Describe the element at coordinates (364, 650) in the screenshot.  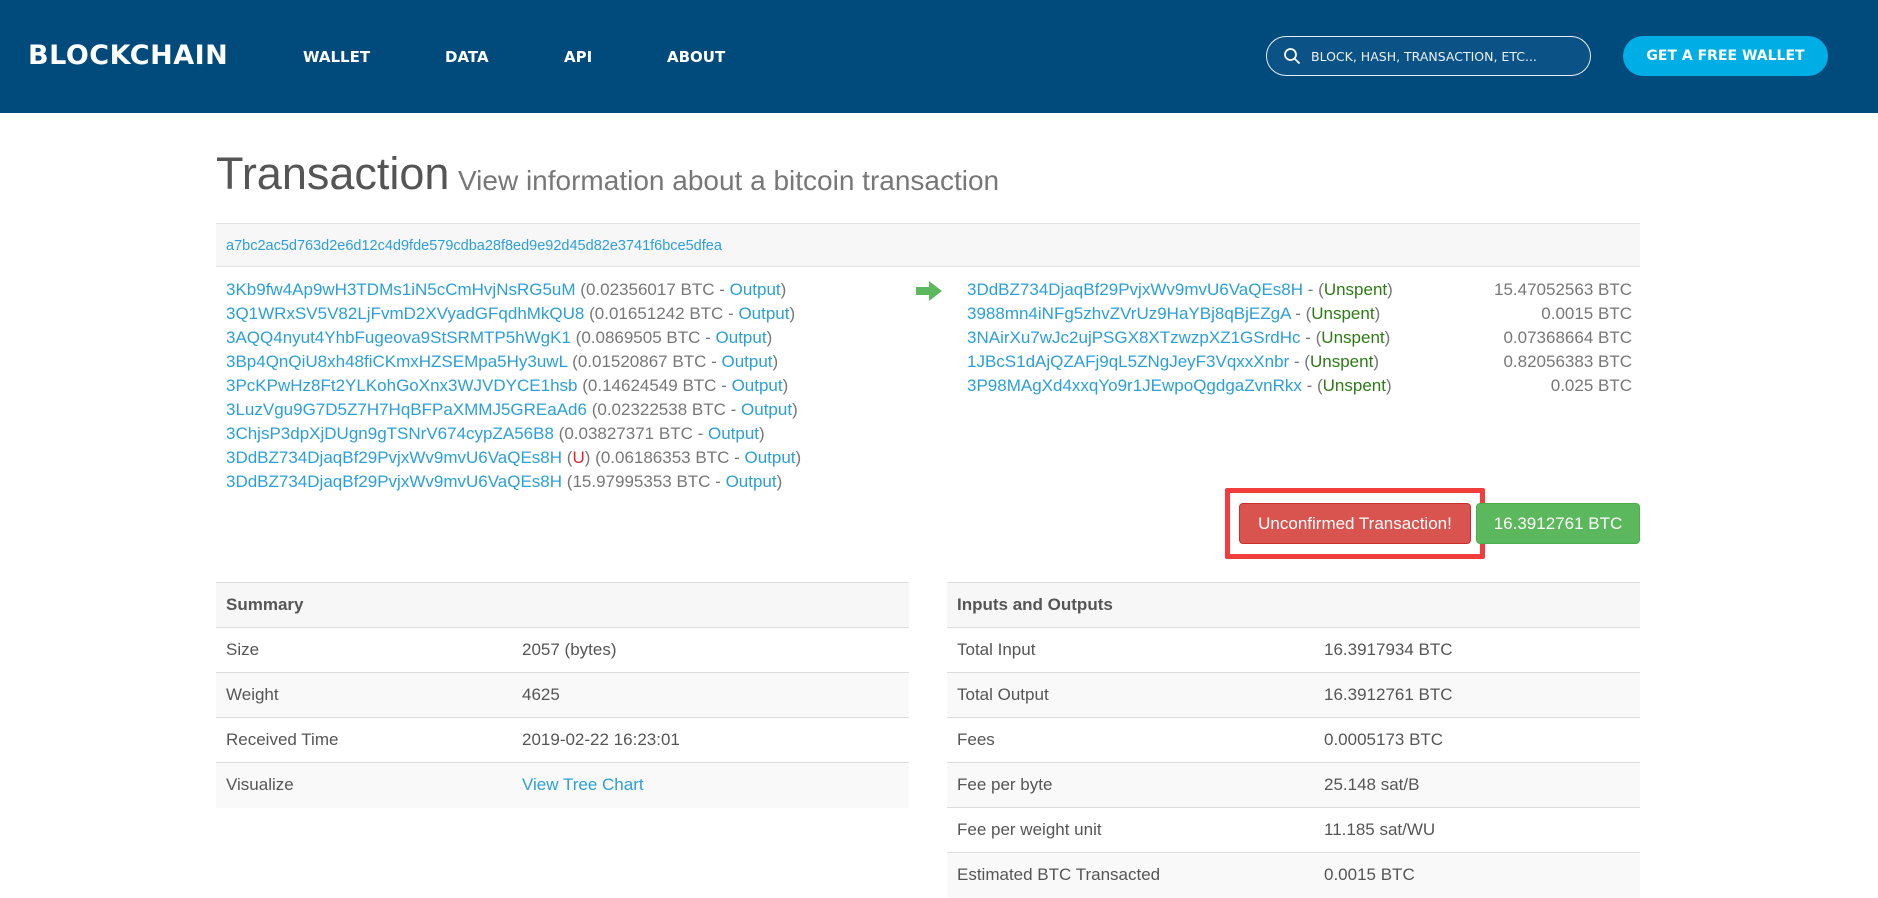
I see `summary-size-label: Size` at that location.